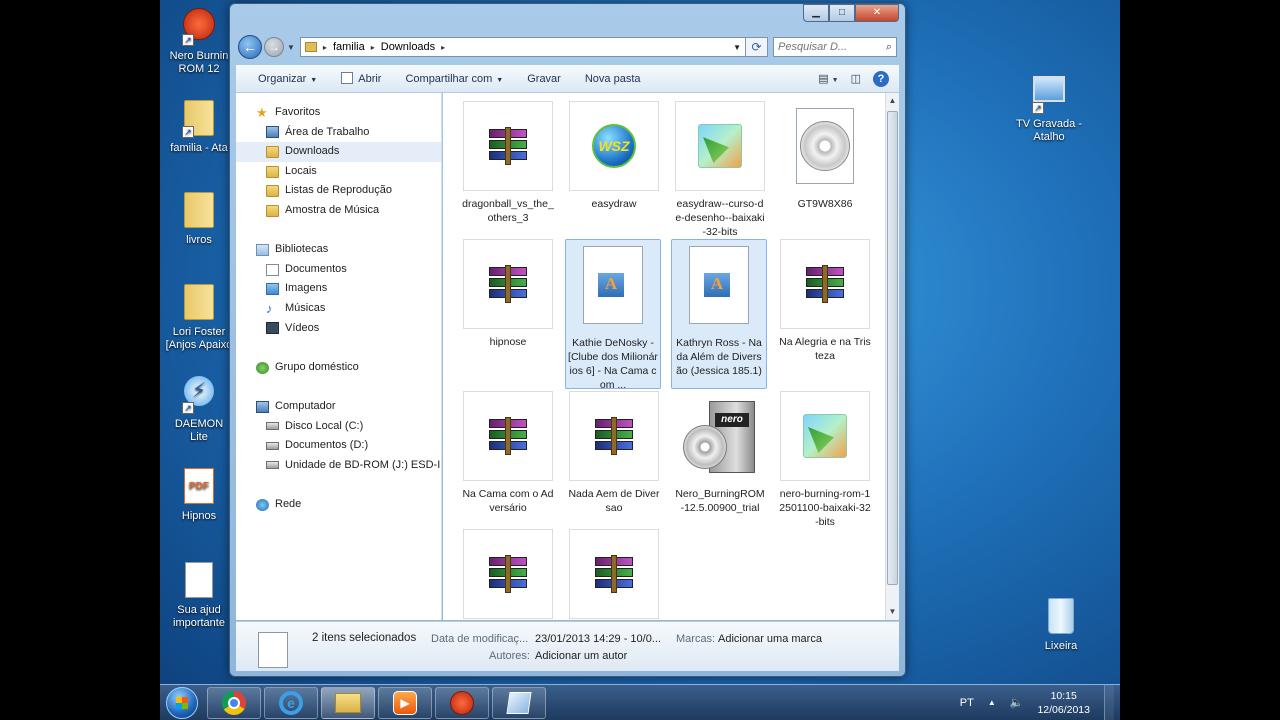  I want to click on file-item: nero Nero_BurningROM-12.5.00900_trial, so click(720, 453).